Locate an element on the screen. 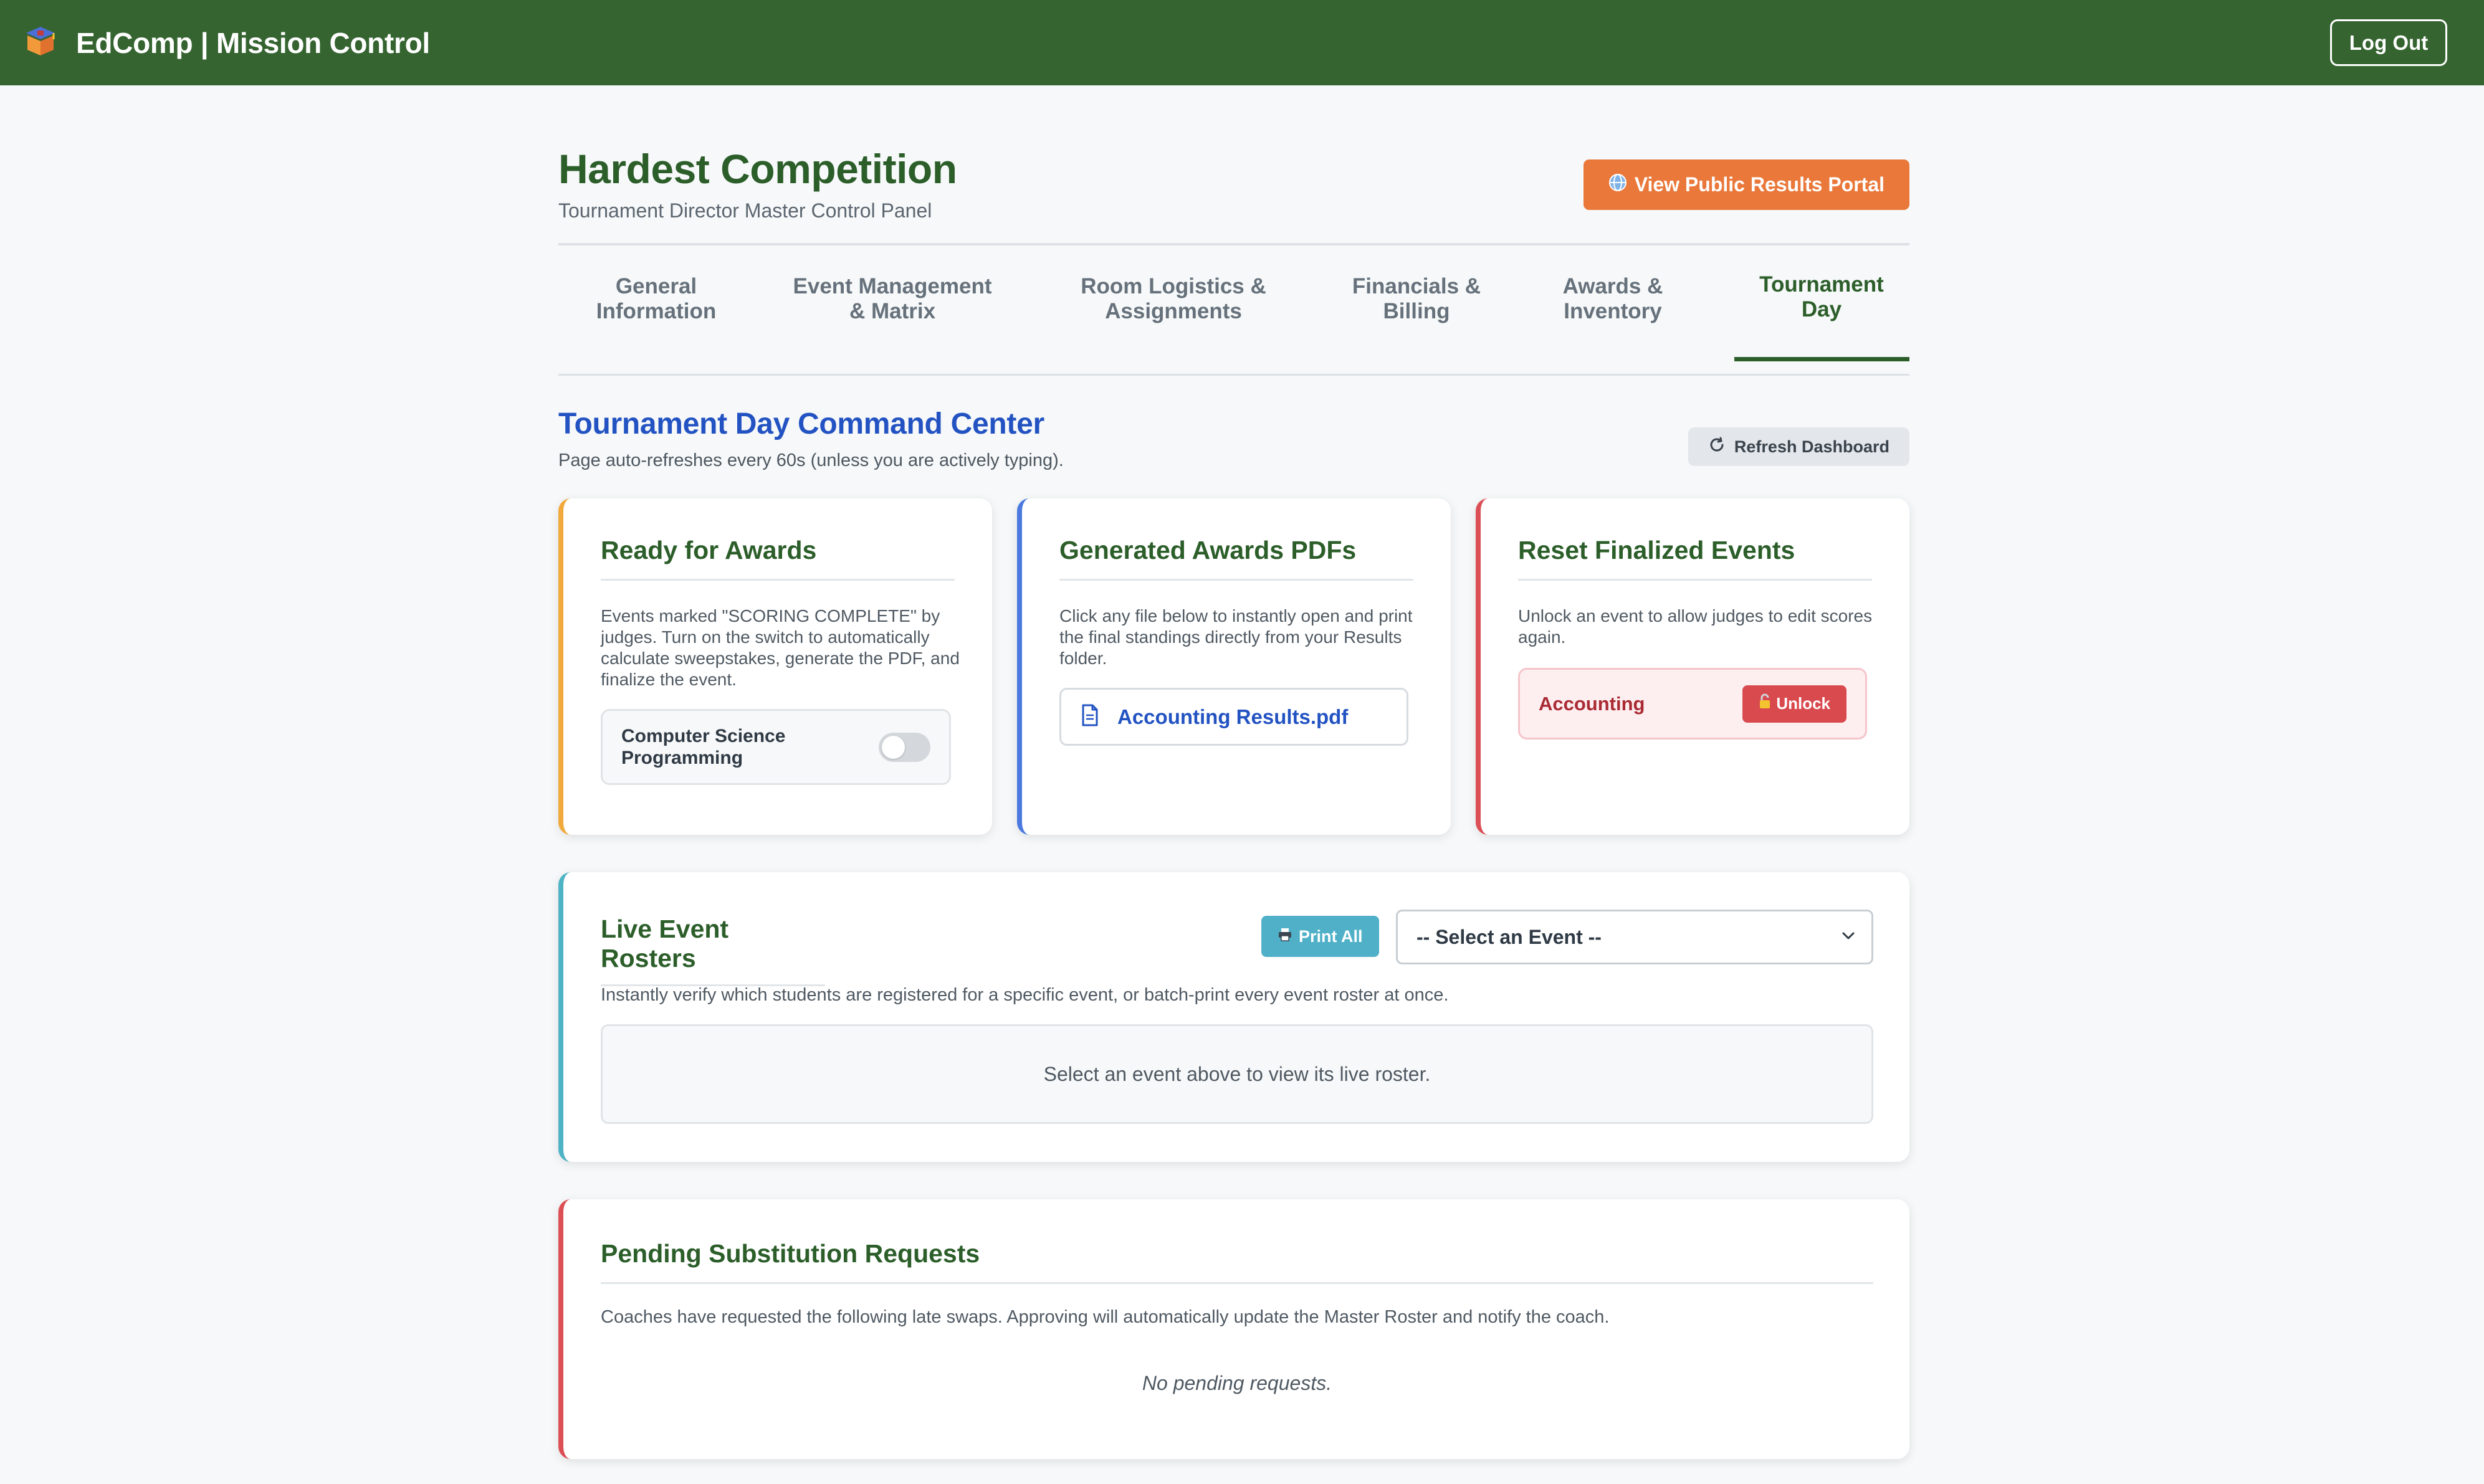  unlock-label: Unlock is located at coordinates (1803, 703).